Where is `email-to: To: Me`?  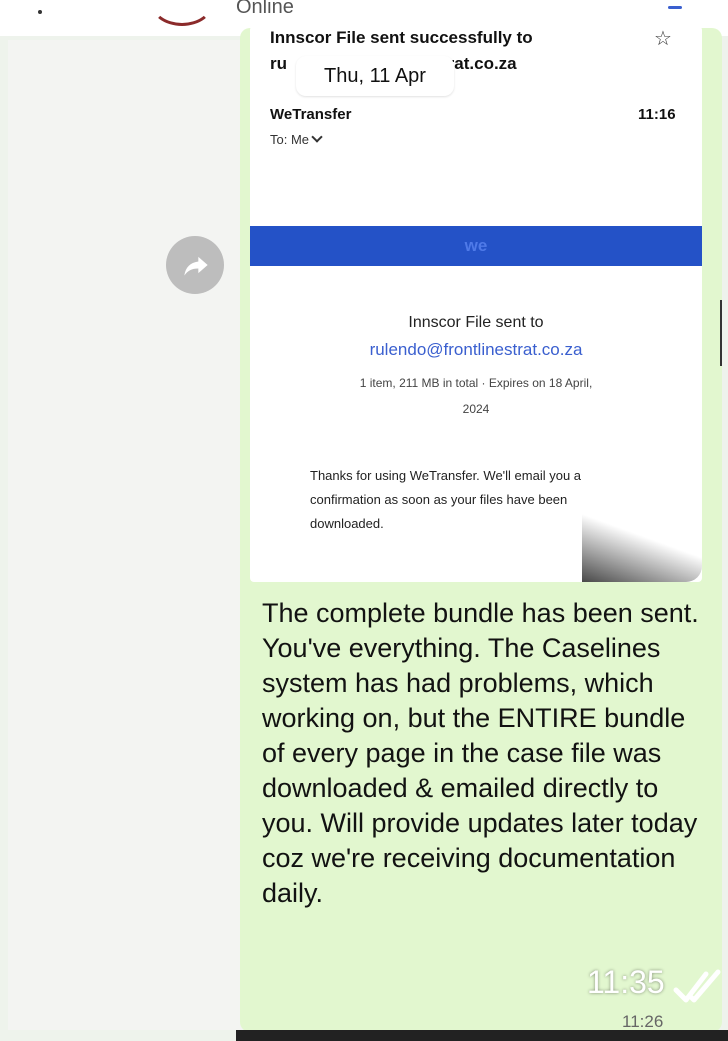
email-to: To: Me is located at coordinates (290, 139).